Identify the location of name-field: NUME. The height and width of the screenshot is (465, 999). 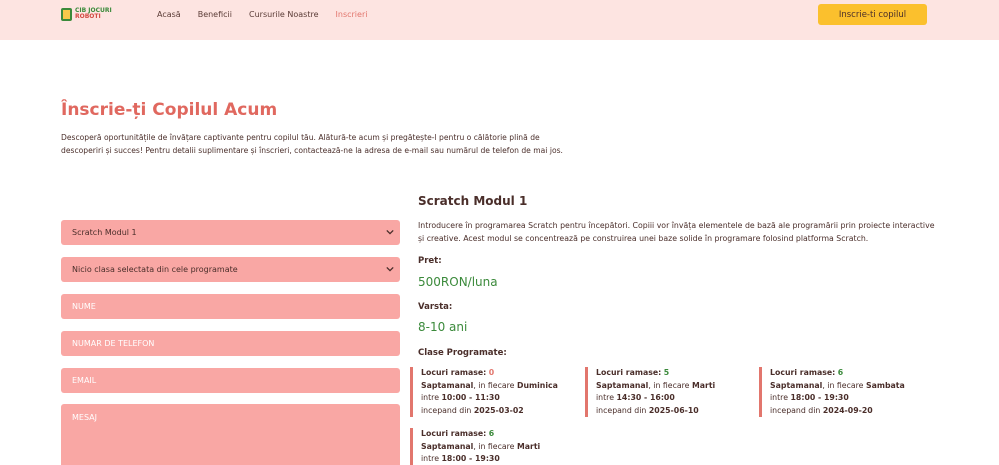
(230, 306).